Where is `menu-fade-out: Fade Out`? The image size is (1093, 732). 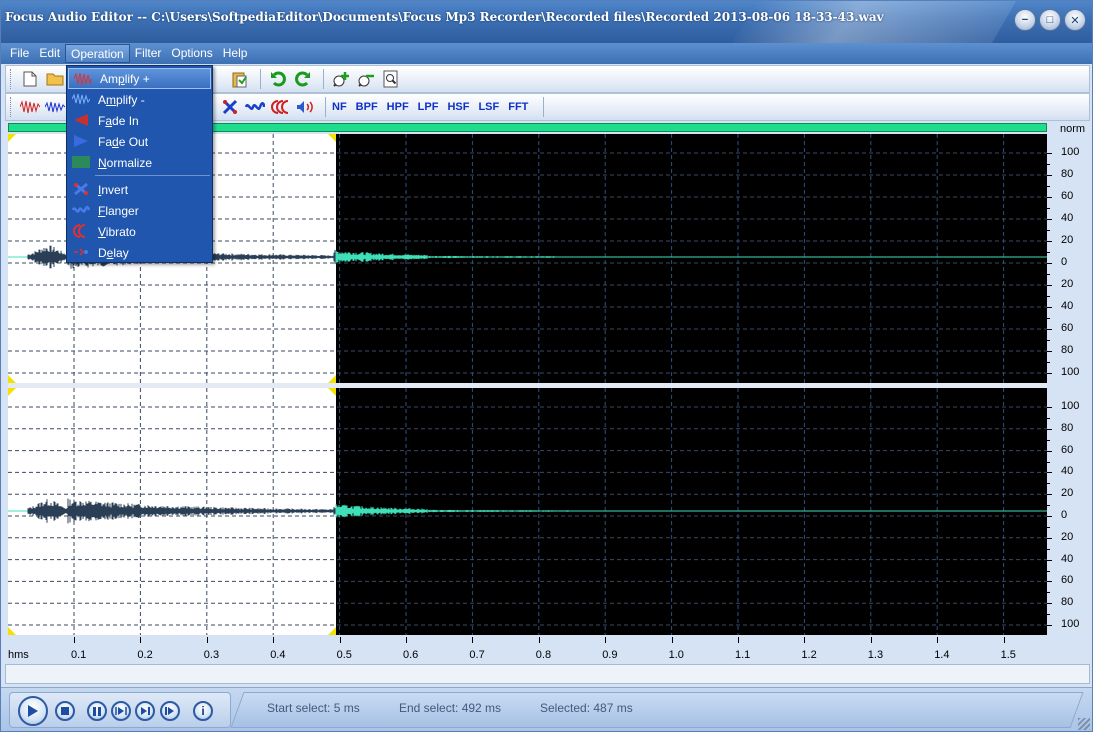 menu-fade-out: Fade Out is located at coordinates (139, 141).